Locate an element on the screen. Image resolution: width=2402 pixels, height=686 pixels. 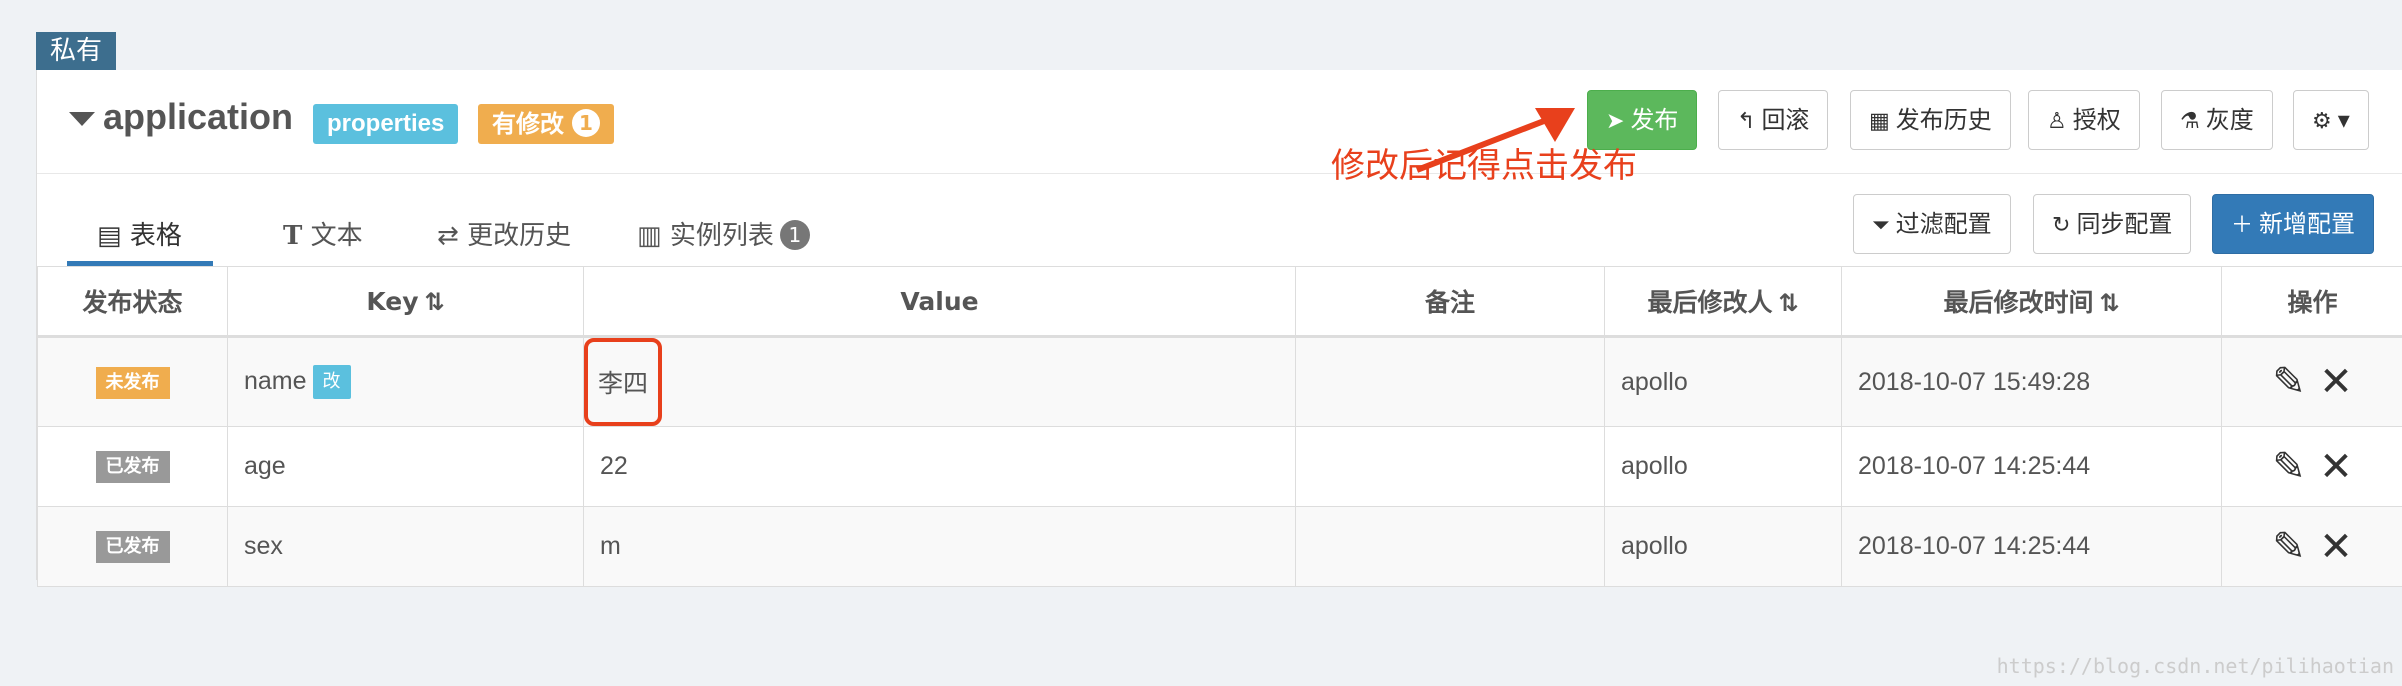
sync-config-button: ↻ 同步配置 is located at coordinates (2112, 224).